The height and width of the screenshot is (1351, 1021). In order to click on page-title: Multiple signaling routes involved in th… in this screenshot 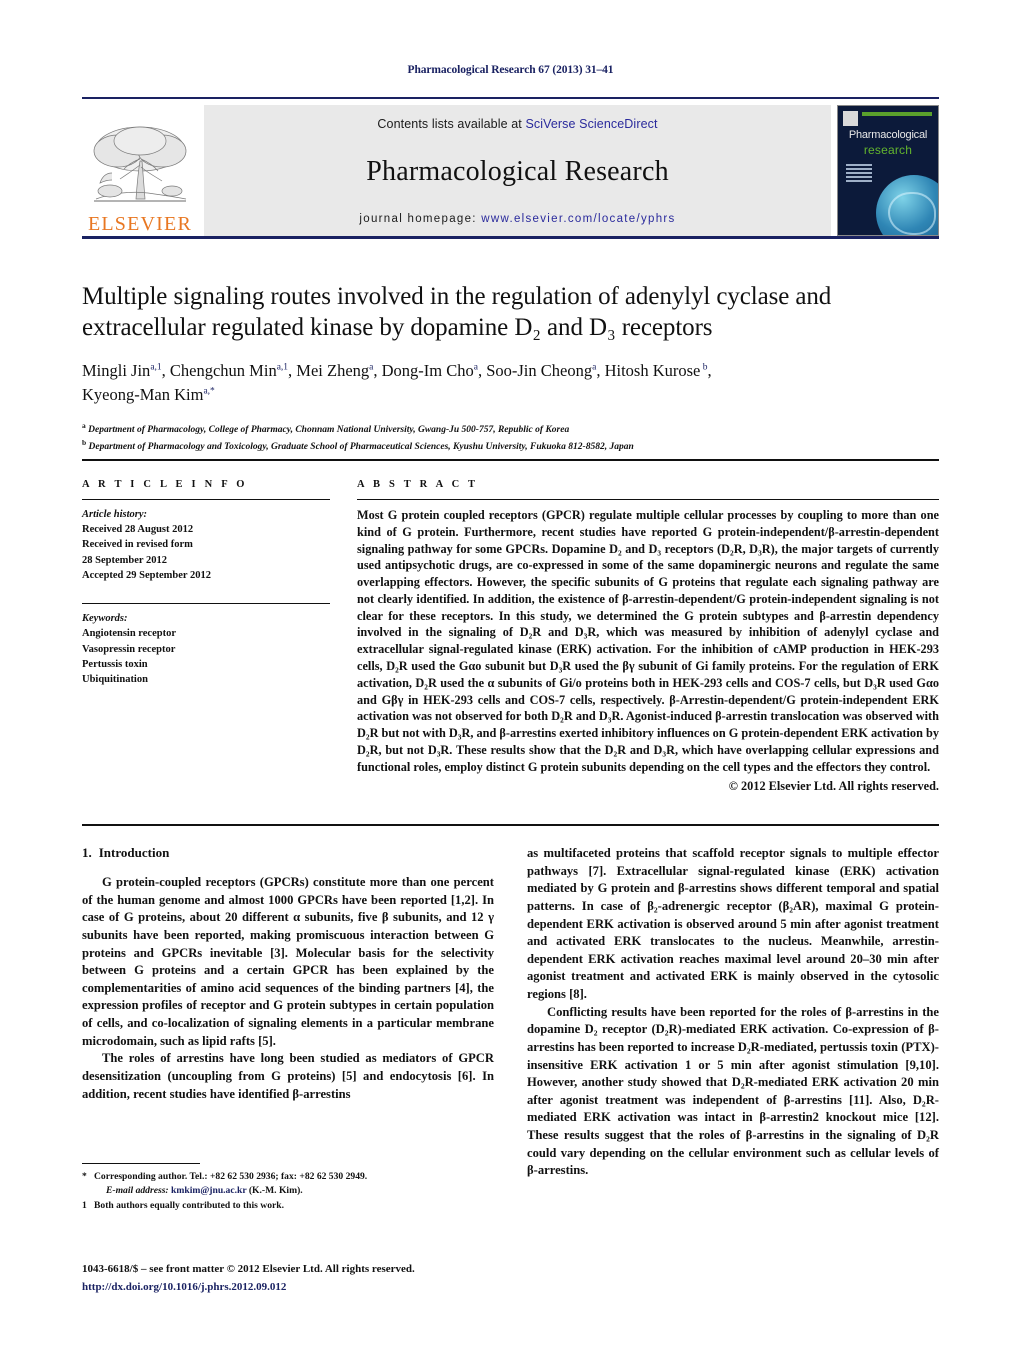, I will do `click(457, 312)`.